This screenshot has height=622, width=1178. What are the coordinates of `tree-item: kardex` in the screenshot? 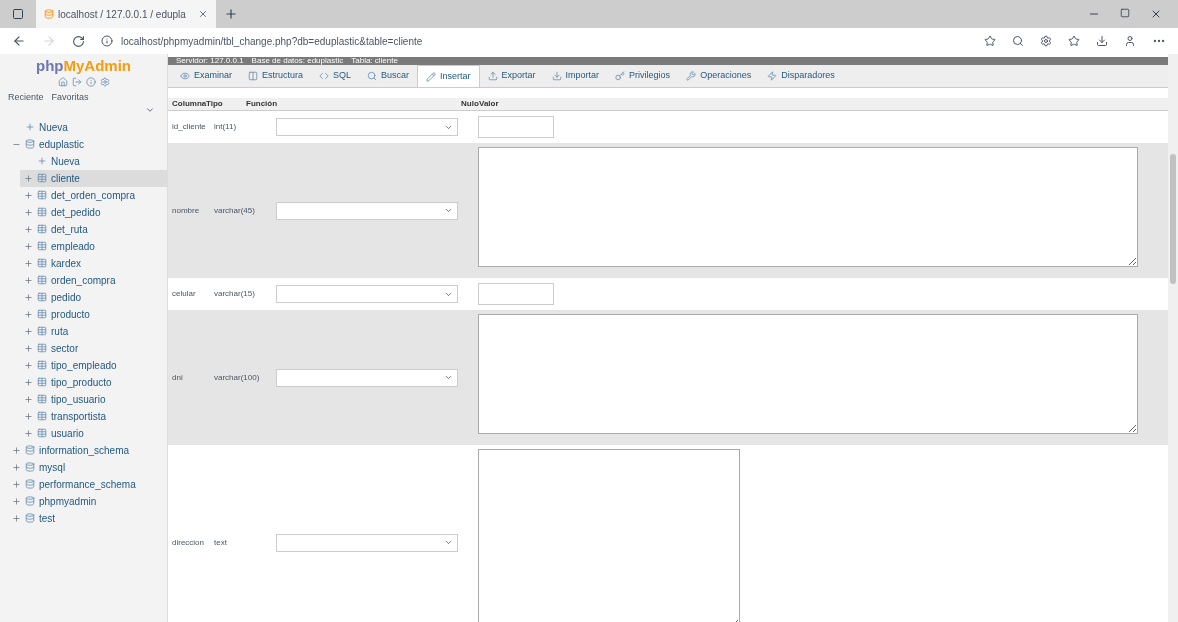 It's located at (93, 263).